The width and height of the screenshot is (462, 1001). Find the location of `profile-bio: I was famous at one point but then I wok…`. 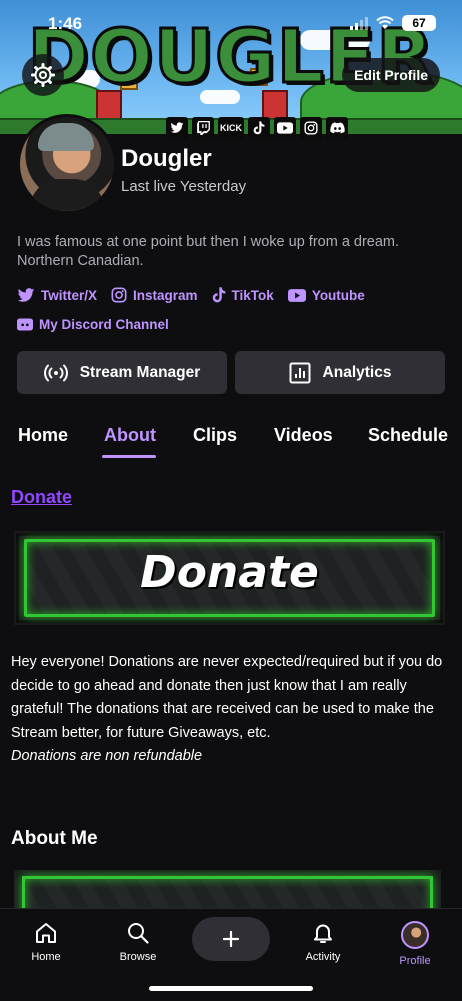

profile-bio: I was famous at one point but then I wok… is located at coordinates (208, 251).